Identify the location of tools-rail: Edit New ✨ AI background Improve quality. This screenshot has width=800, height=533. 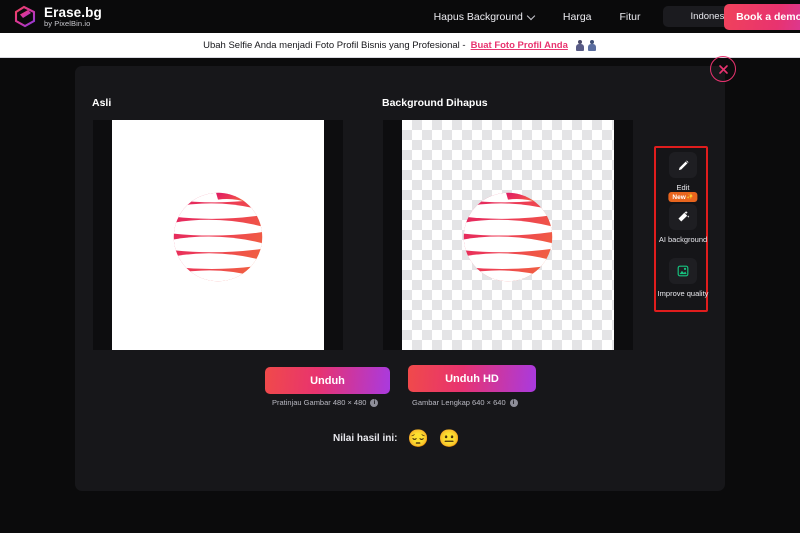
(681, 229).